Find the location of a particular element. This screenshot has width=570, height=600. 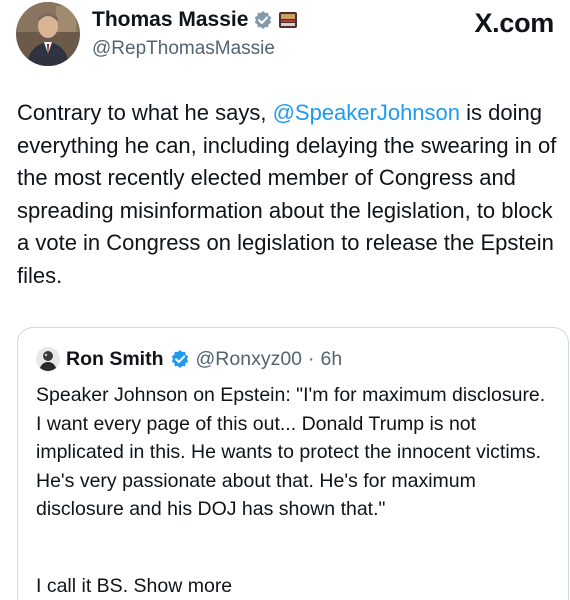

avatar-portrait-icon is located at coordinates (48, 359).